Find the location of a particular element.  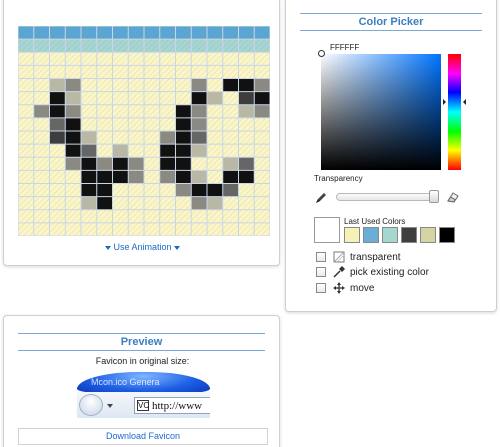

back-button-icon is located at coordinates (91, 405).